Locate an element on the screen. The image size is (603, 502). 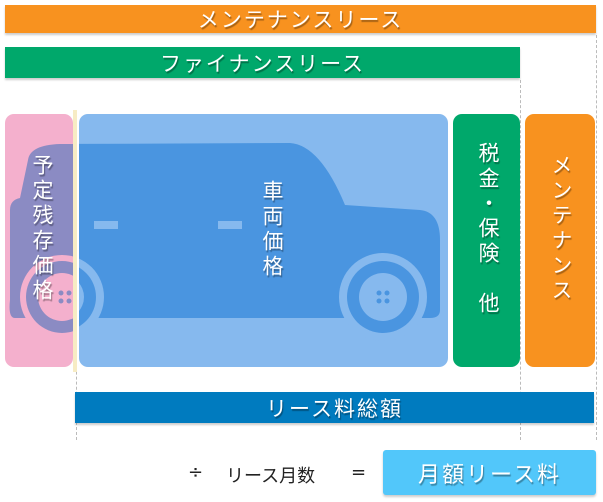
monthly-fee-label: 月額リース料 is located at coordinates (489, 475).